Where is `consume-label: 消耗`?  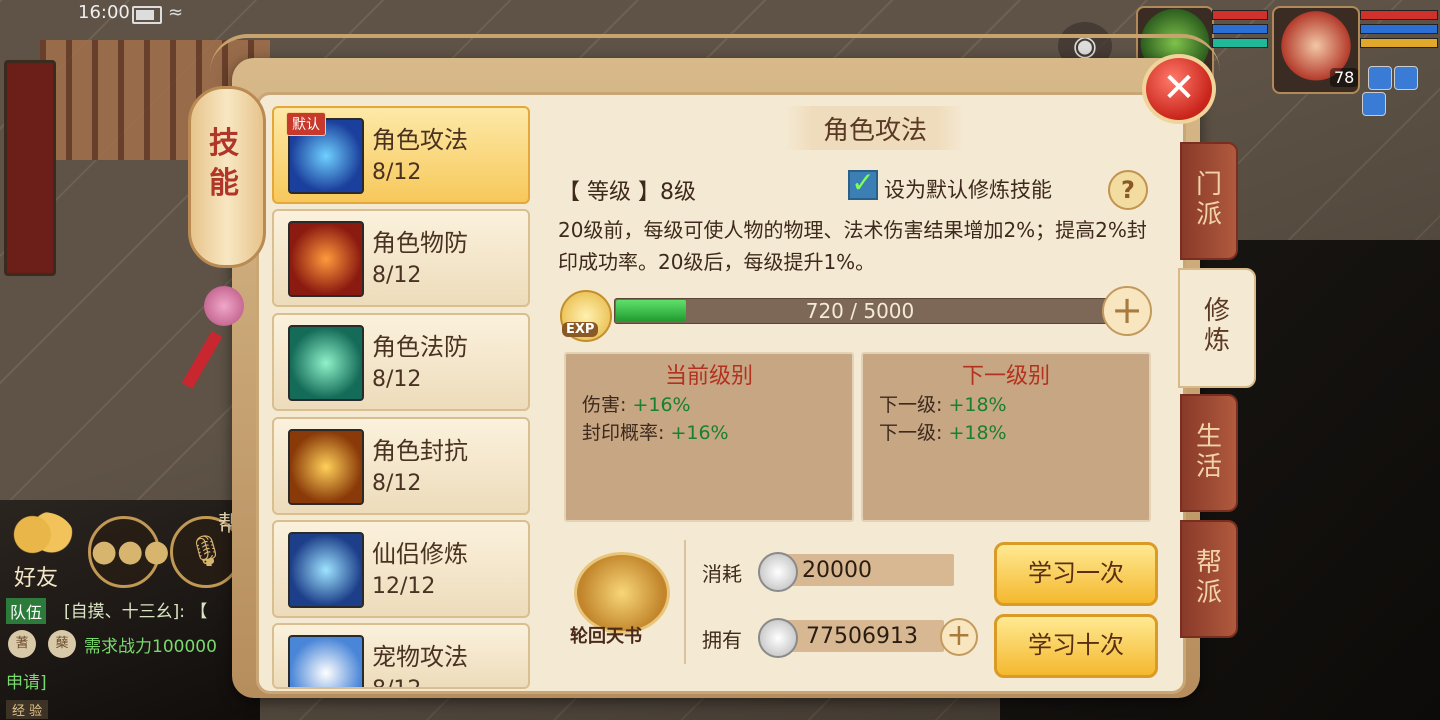 consume-label: 消耗 is located at coordinates (722, 574).